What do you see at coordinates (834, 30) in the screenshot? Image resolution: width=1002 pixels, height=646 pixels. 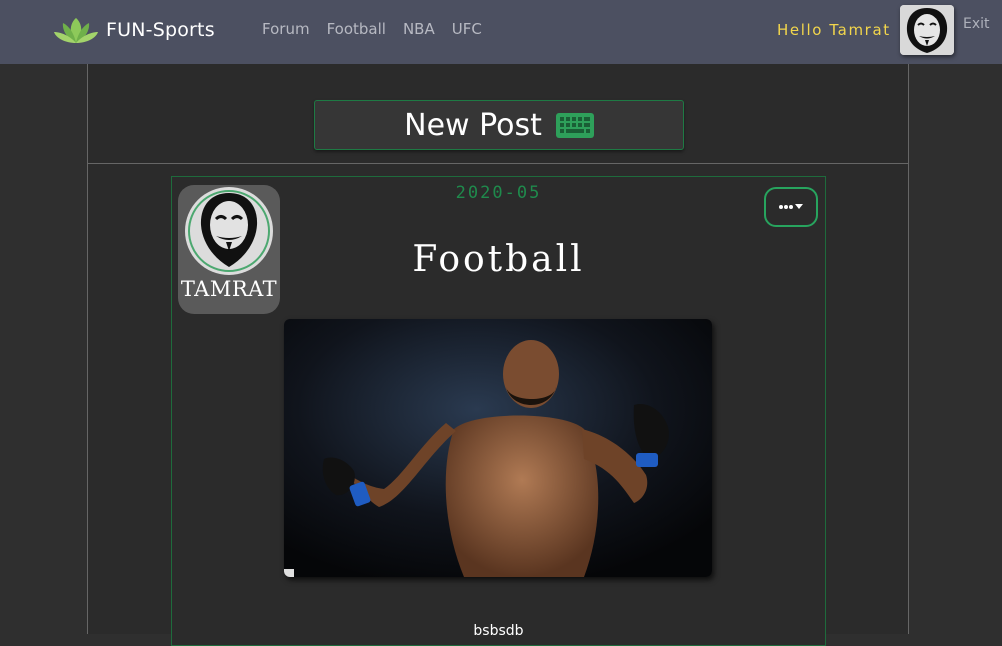 I see `user-greeting: Hello Tamrat` at bounding box center [834, 30].